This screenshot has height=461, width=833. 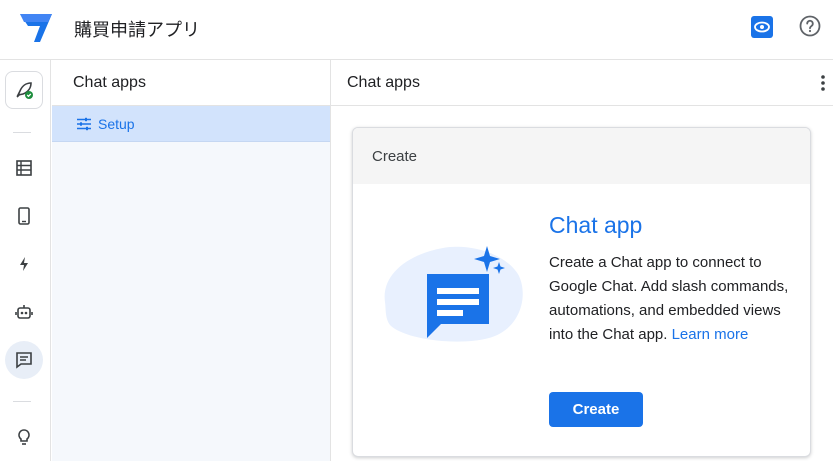 I want to click on tune-icon, so click(x=84, y=123).